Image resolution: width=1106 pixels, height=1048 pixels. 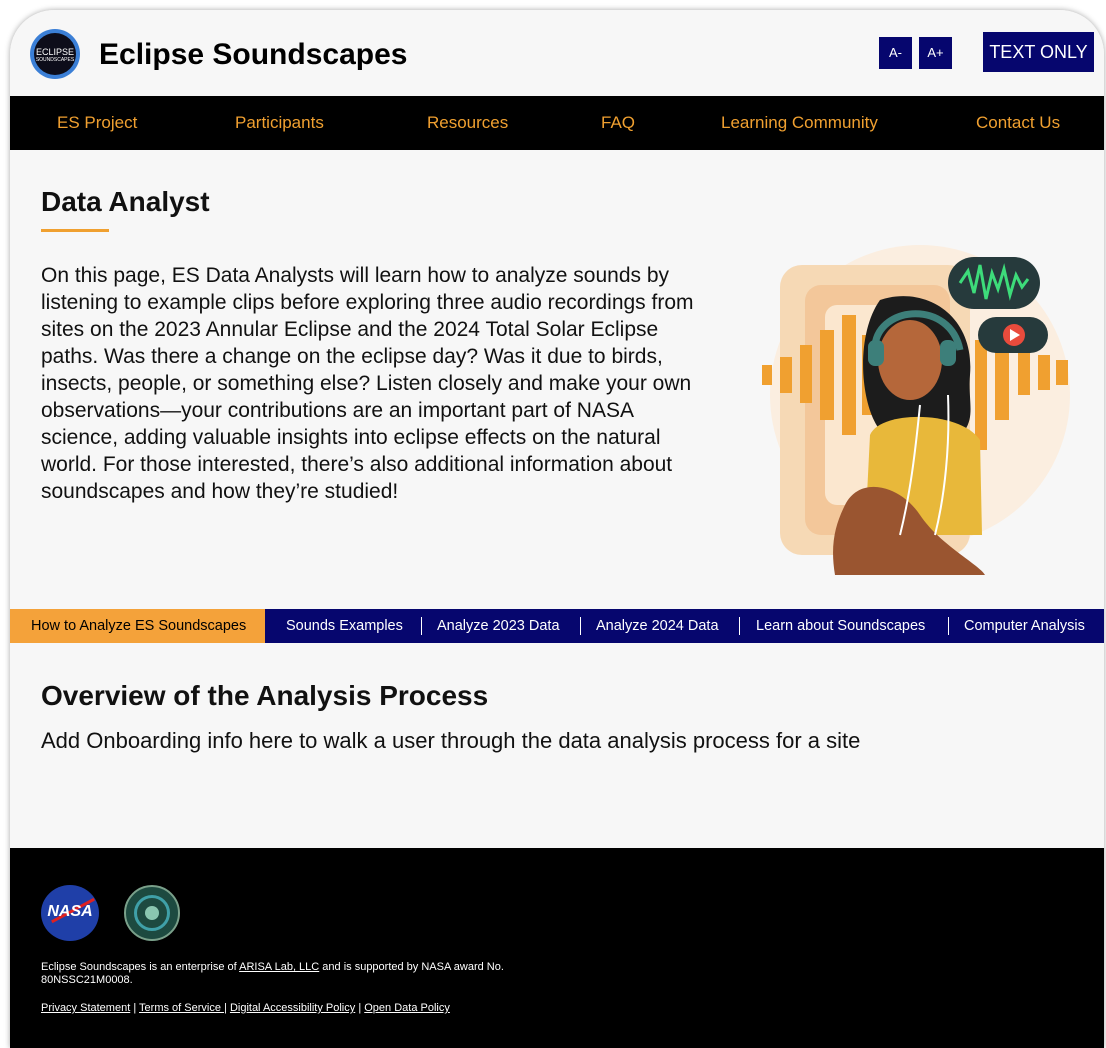 I want to click on eclipse-soundscapes-logo: ECLIPSE SOUNDSCAPES, so click(x=55, y=54).